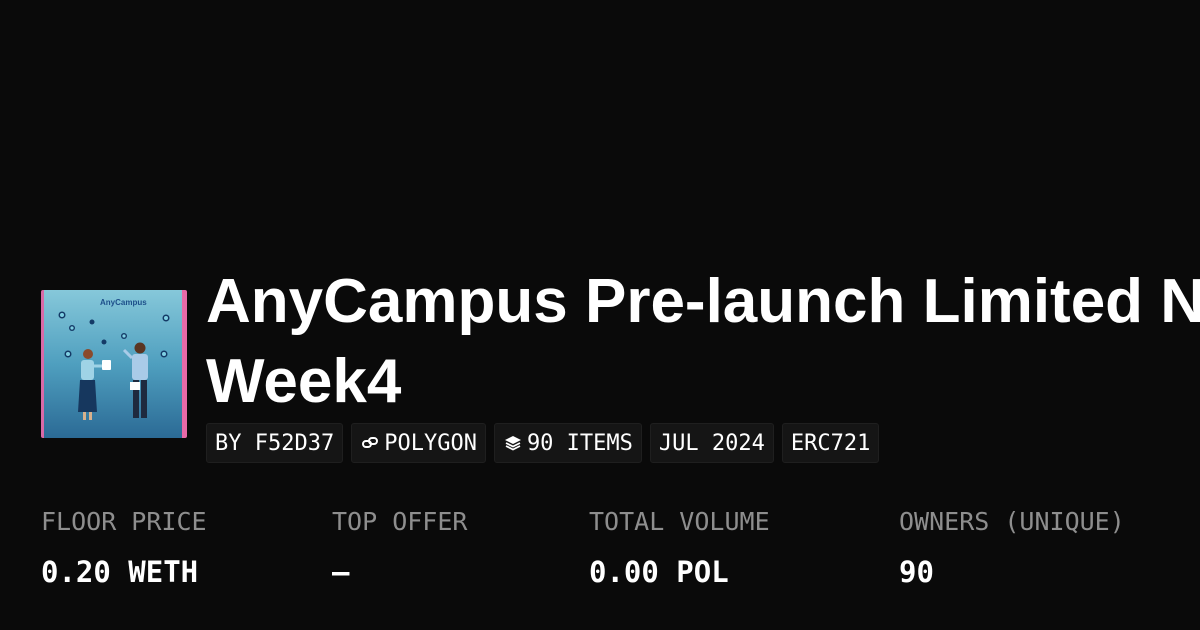  I want to click on creator-label: BY F52D37, so click(275, 443).